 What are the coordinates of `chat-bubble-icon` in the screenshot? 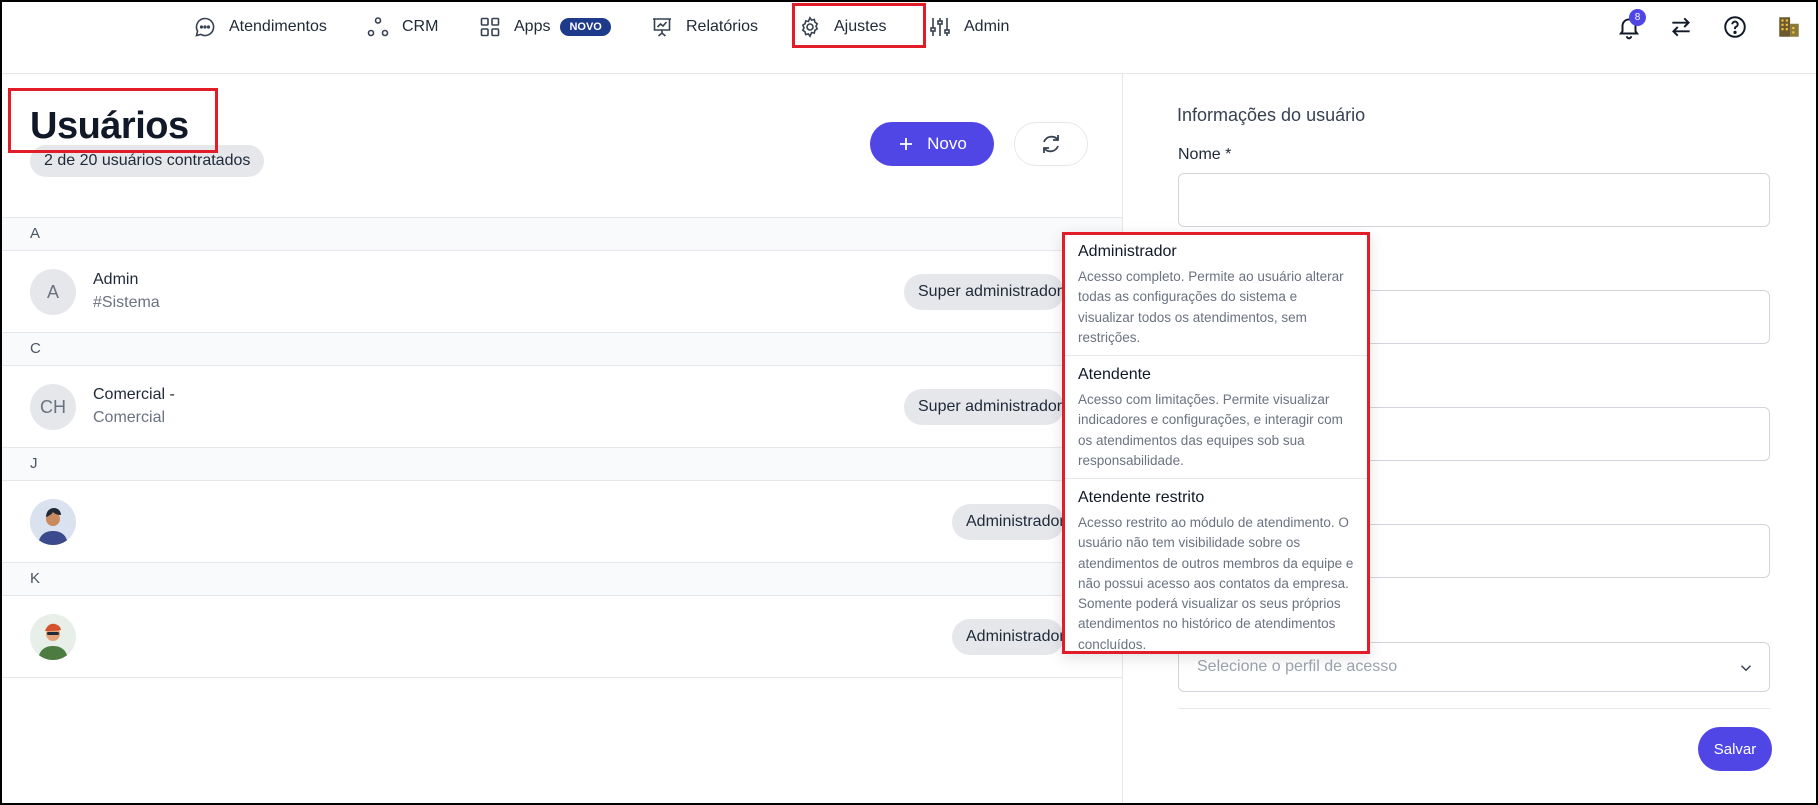 It's located at (205, 27).